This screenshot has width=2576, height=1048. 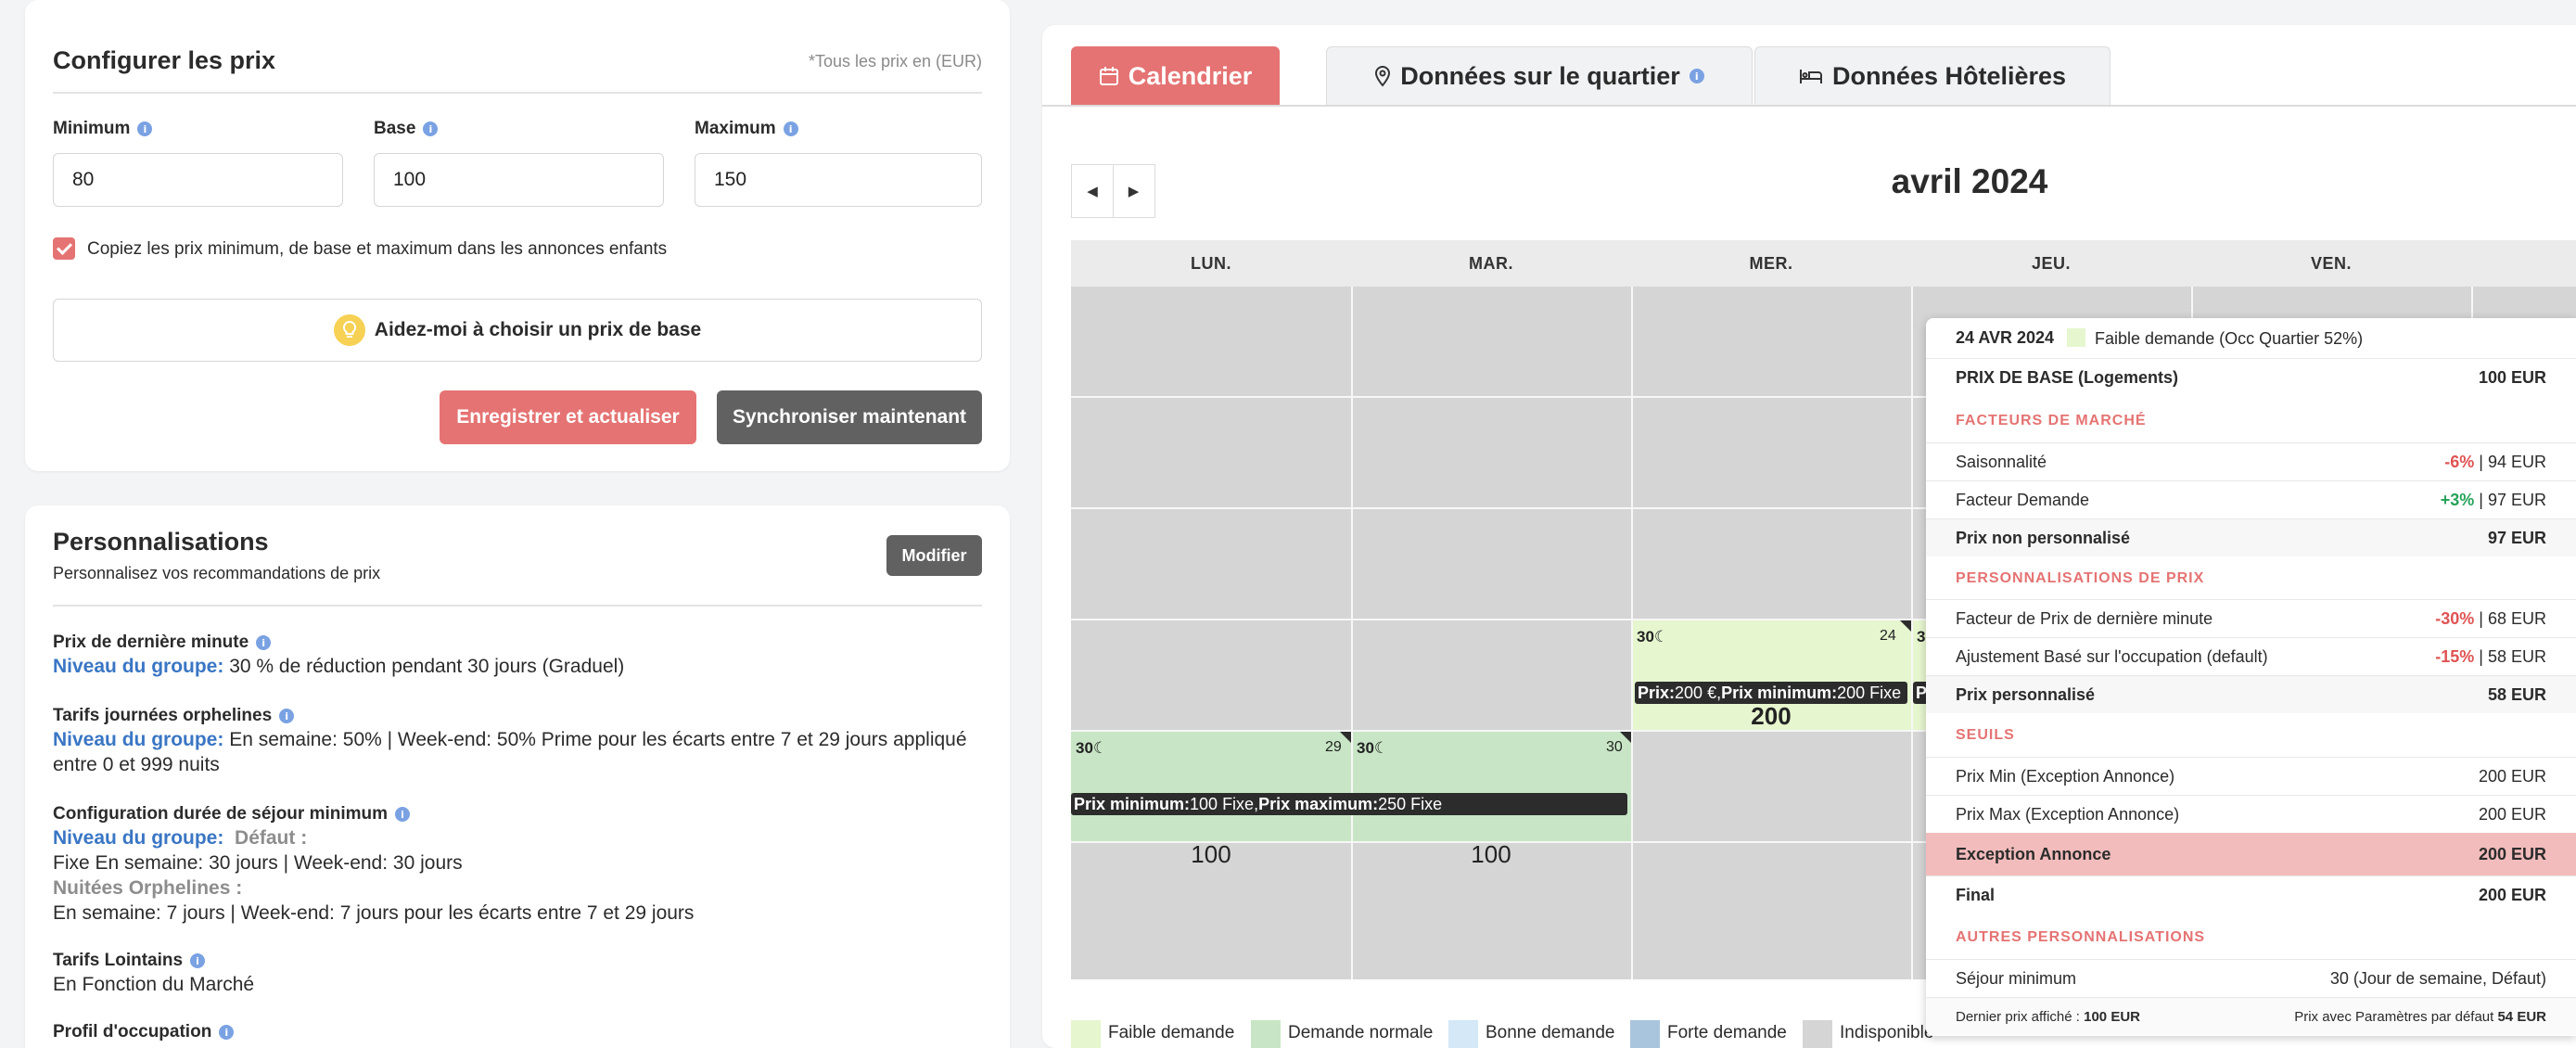 What do you see at coordinates (519, 180) in the screenshot?
I see `base-input` at bounding box center [519, 180].